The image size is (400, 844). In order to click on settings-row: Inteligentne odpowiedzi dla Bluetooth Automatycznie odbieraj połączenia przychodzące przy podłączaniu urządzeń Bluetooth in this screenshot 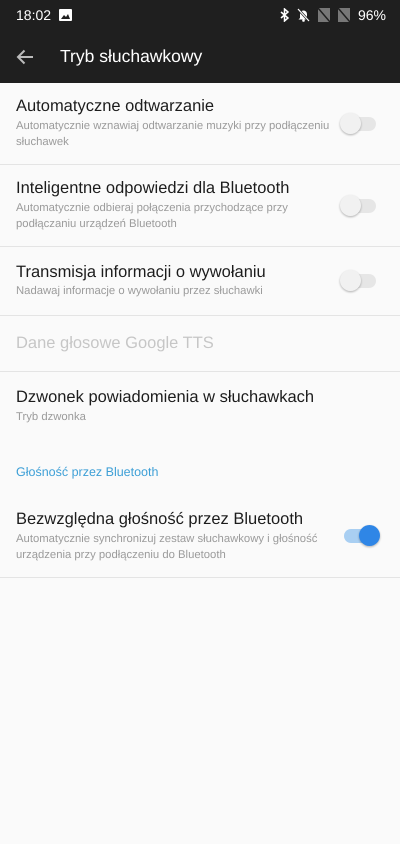, I will do `click(200, 206)`.